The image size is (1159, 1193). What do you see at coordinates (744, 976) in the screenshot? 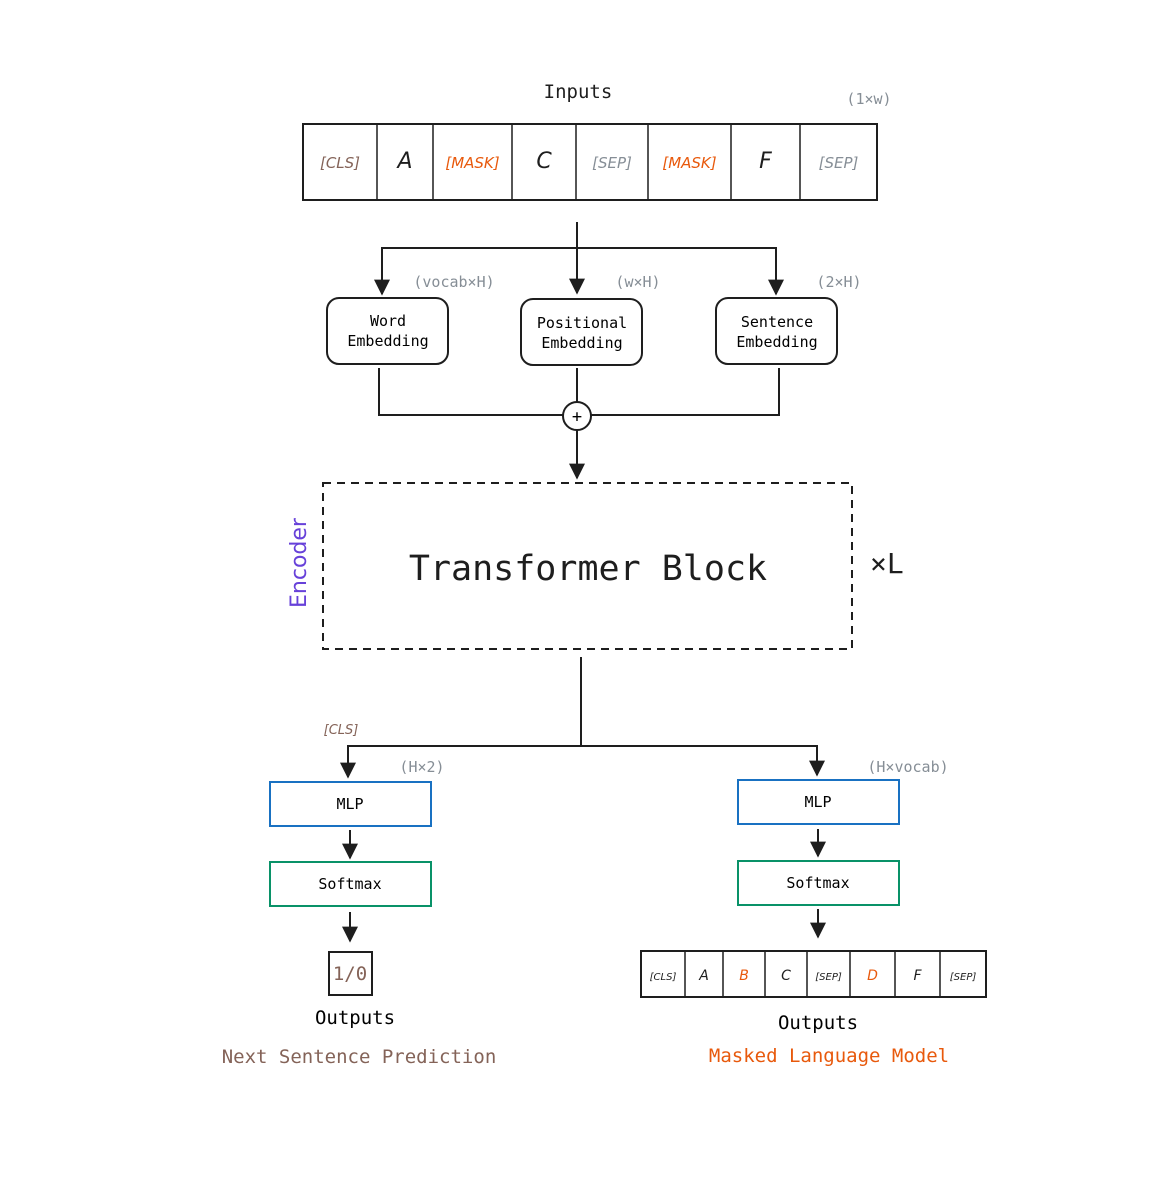
I see `mlm-output-token: B` at bounding box center [744, 976].